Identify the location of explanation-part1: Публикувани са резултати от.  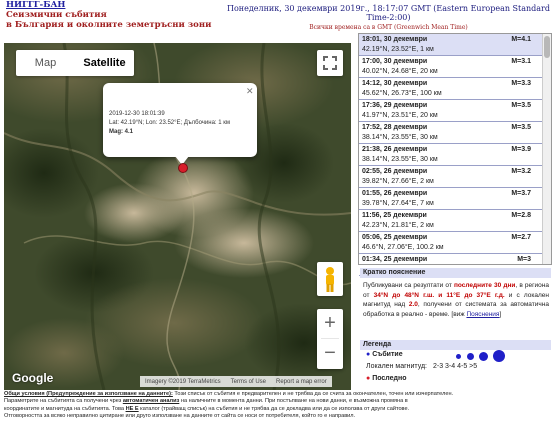
(408, 285).